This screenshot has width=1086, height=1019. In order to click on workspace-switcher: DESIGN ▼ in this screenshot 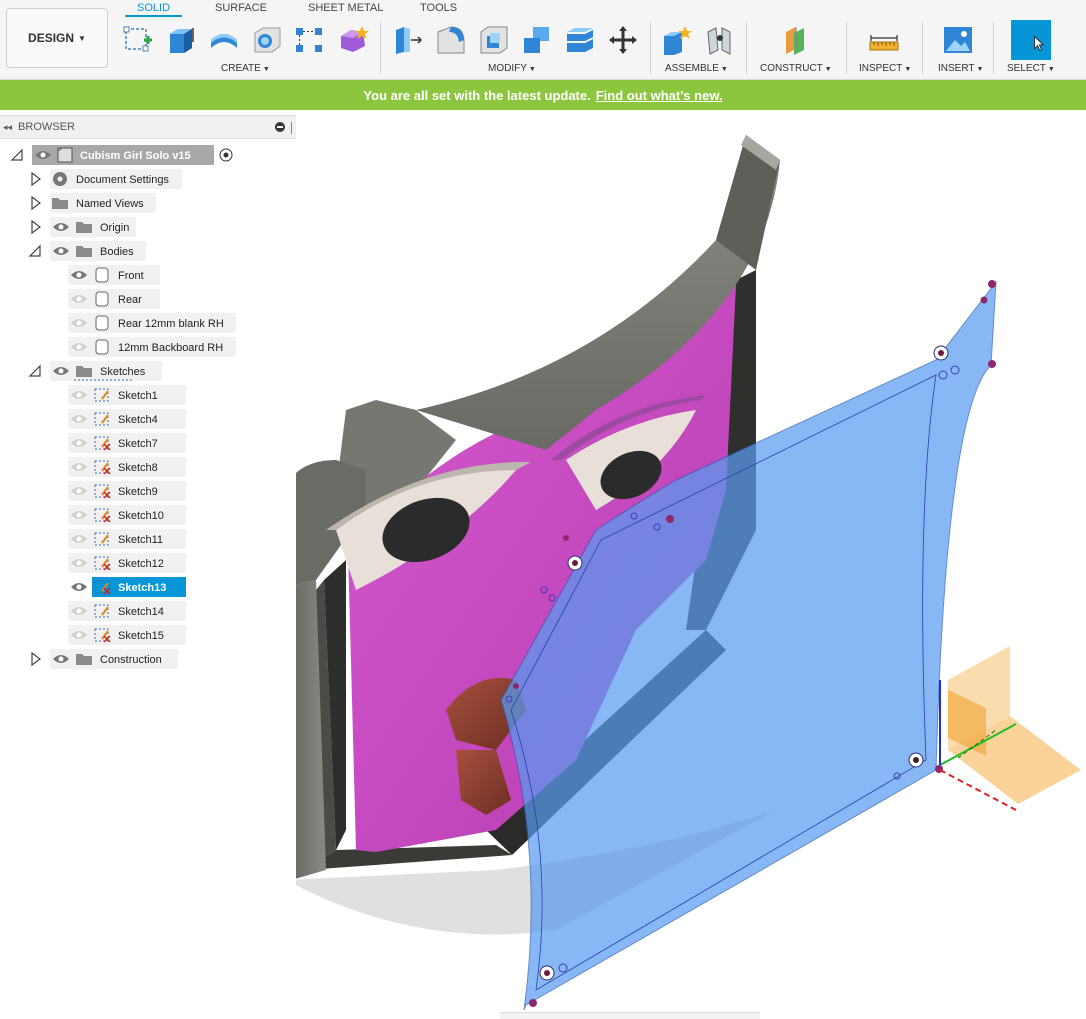, I will do `click(57, 38)`.